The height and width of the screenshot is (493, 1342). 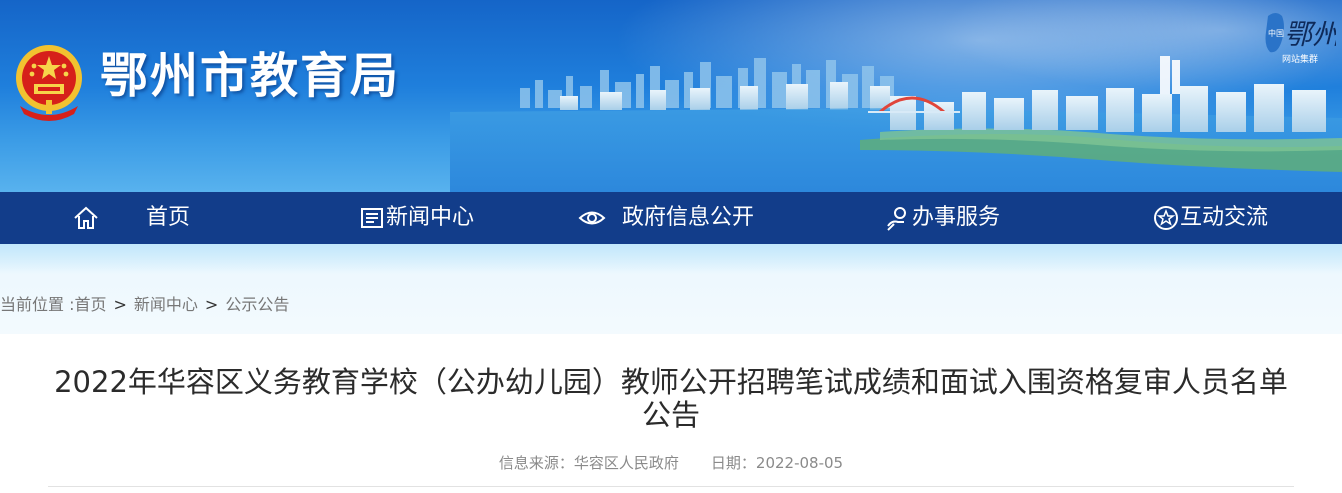 I want to click on breadcrumb-home-link: 首页, so click(x=90, y=304).